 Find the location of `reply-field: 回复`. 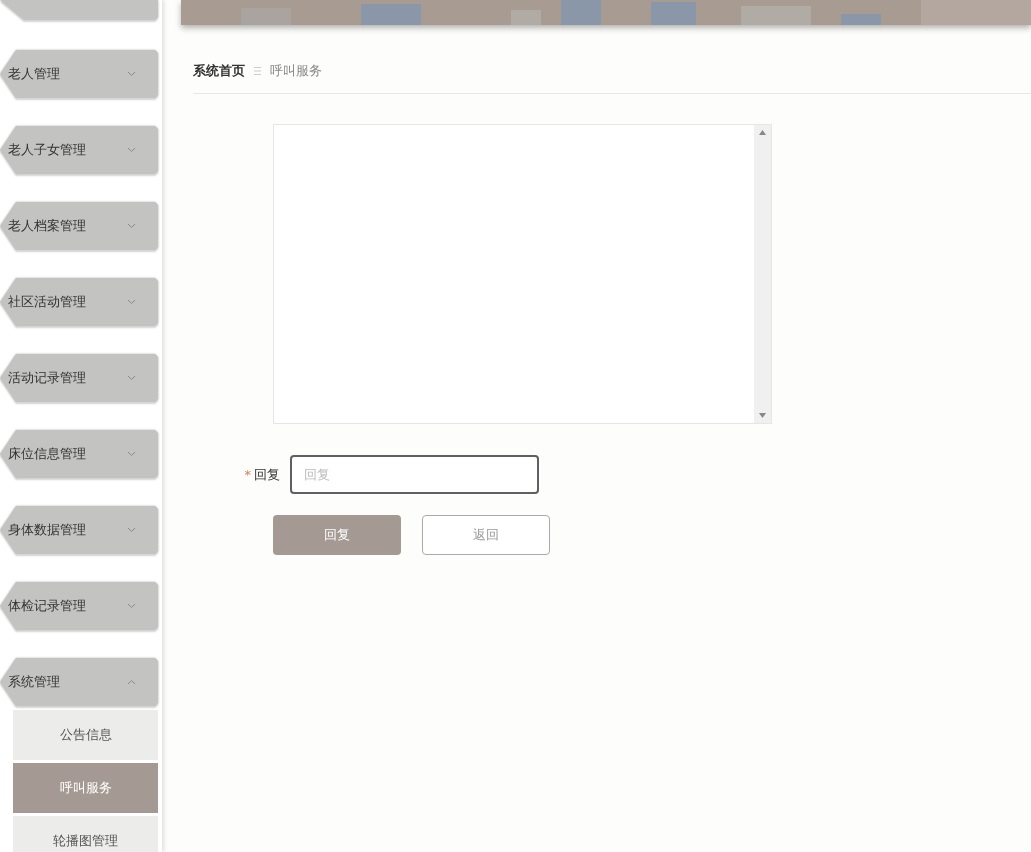

reply-field: 回复 is located at coordinates (414, 474).